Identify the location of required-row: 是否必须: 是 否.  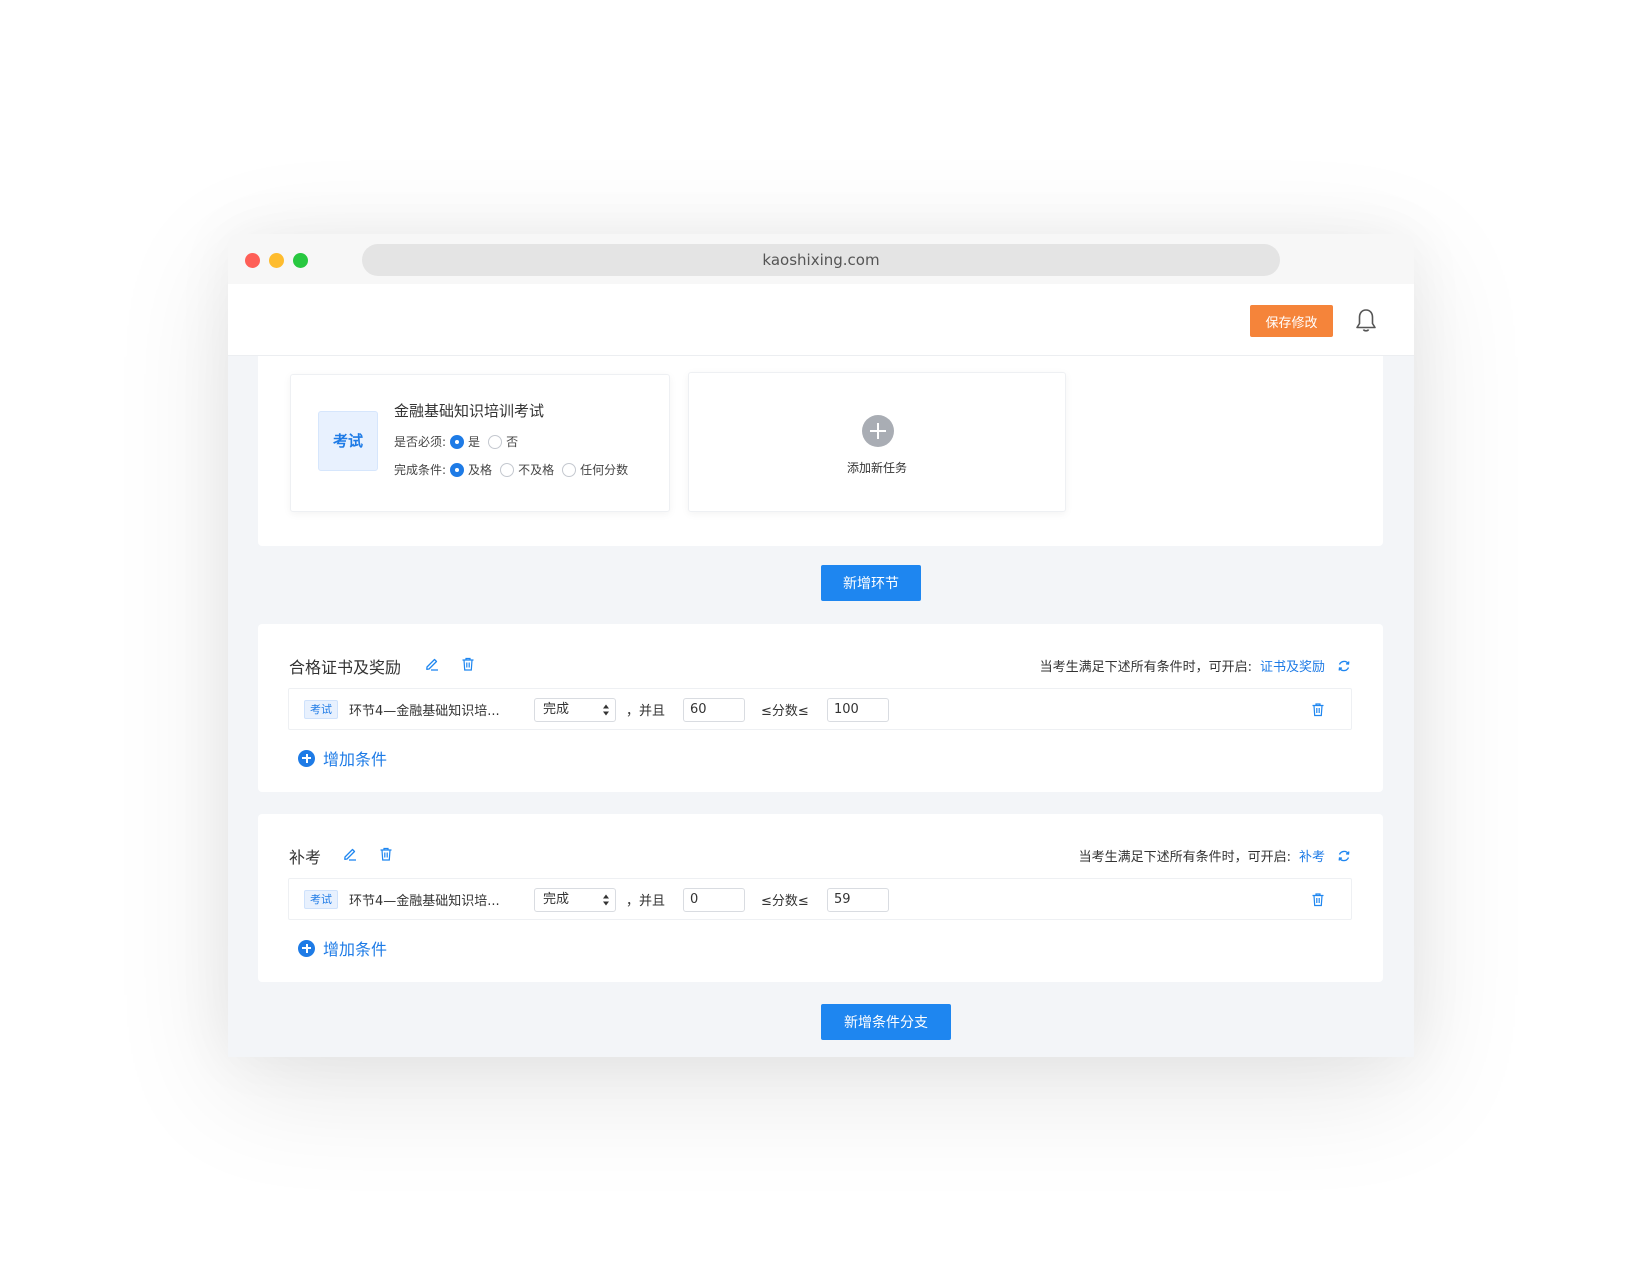
(460, 441).